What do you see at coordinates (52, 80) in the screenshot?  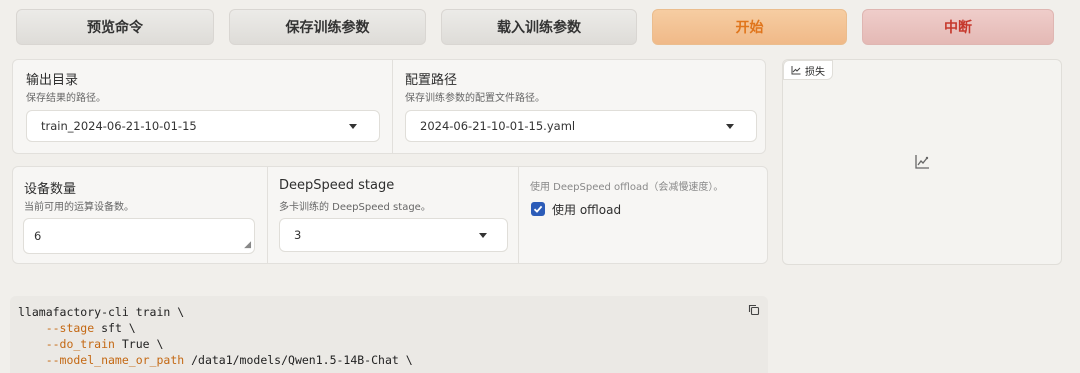 I see `output-dir-label: 输出目录` at bounding box center [52, 80].